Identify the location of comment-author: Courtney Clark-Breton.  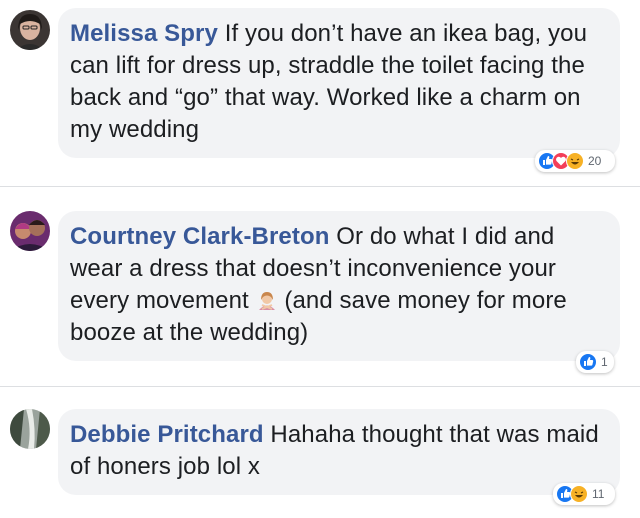
(199, 236).